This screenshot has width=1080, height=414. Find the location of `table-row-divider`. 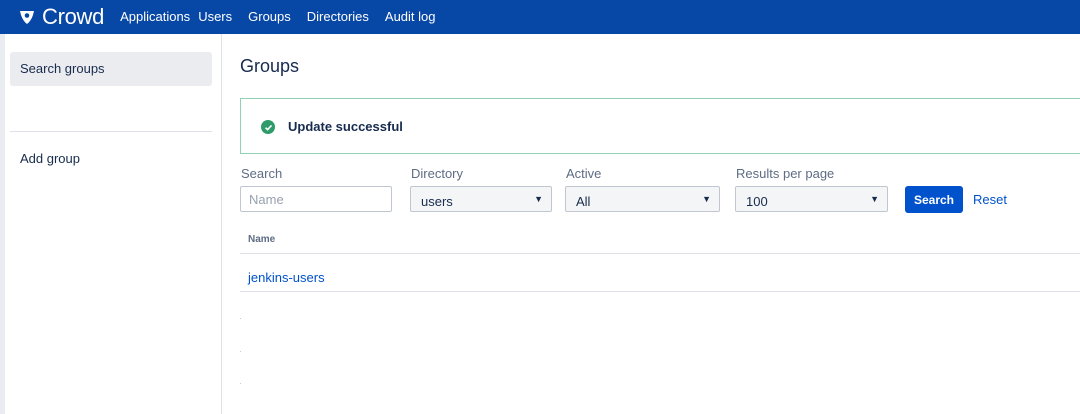

table-row-divider is located at coordinates (660, 291).